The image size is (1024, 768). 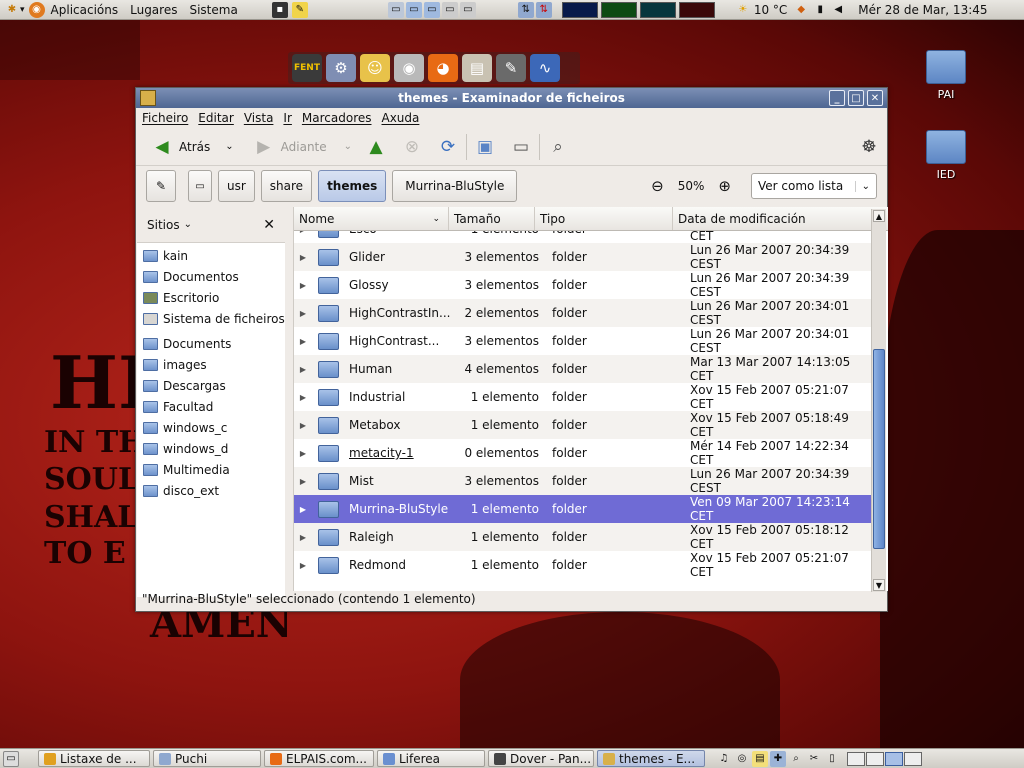 I want to click on sidebar-item: images, so click(x=211, y=364).